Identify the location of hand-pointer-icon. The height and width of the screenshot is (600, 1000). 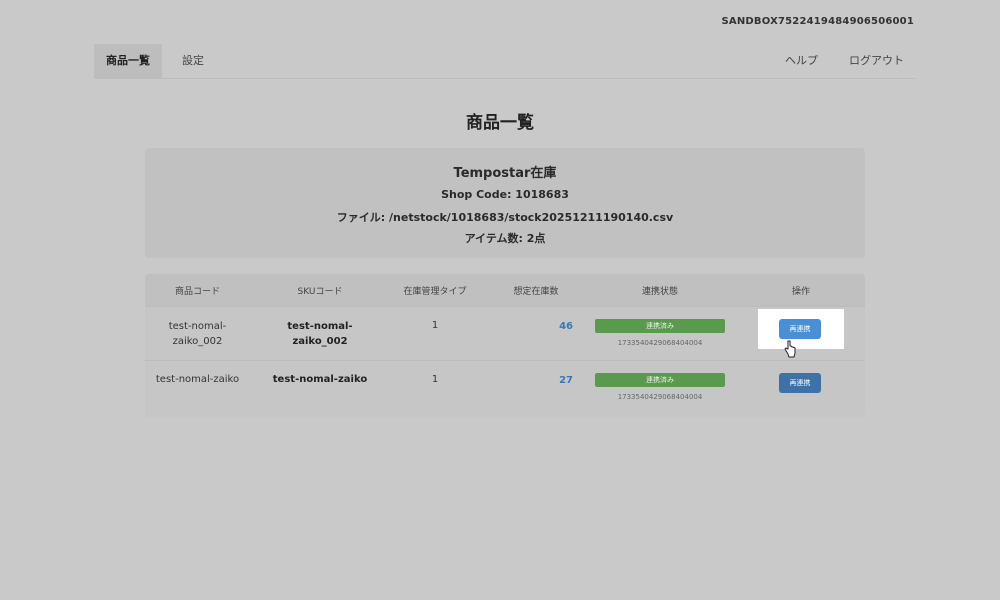
(790, 349).